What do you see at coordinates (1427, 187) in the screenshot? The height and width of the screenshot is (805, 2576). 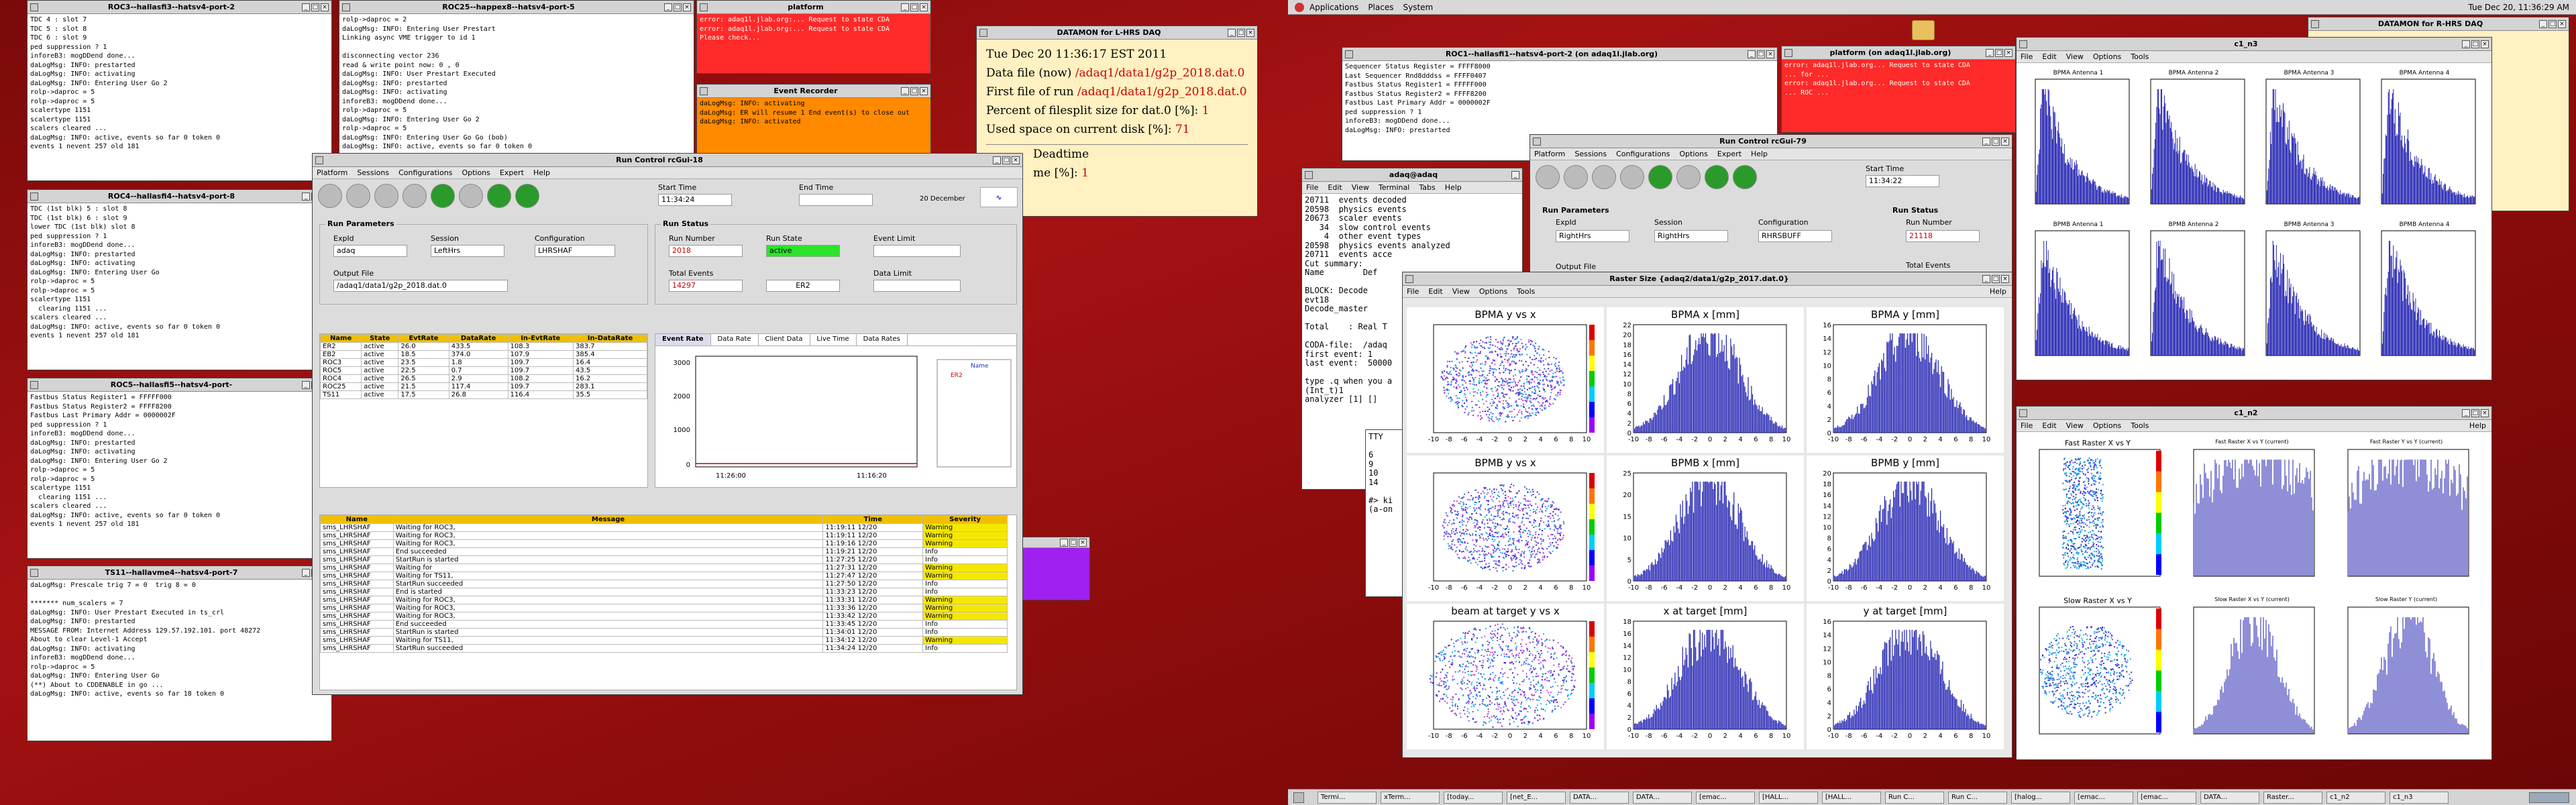 I see `menu-tabs: Tabs` at bounding box center [1427, 187].